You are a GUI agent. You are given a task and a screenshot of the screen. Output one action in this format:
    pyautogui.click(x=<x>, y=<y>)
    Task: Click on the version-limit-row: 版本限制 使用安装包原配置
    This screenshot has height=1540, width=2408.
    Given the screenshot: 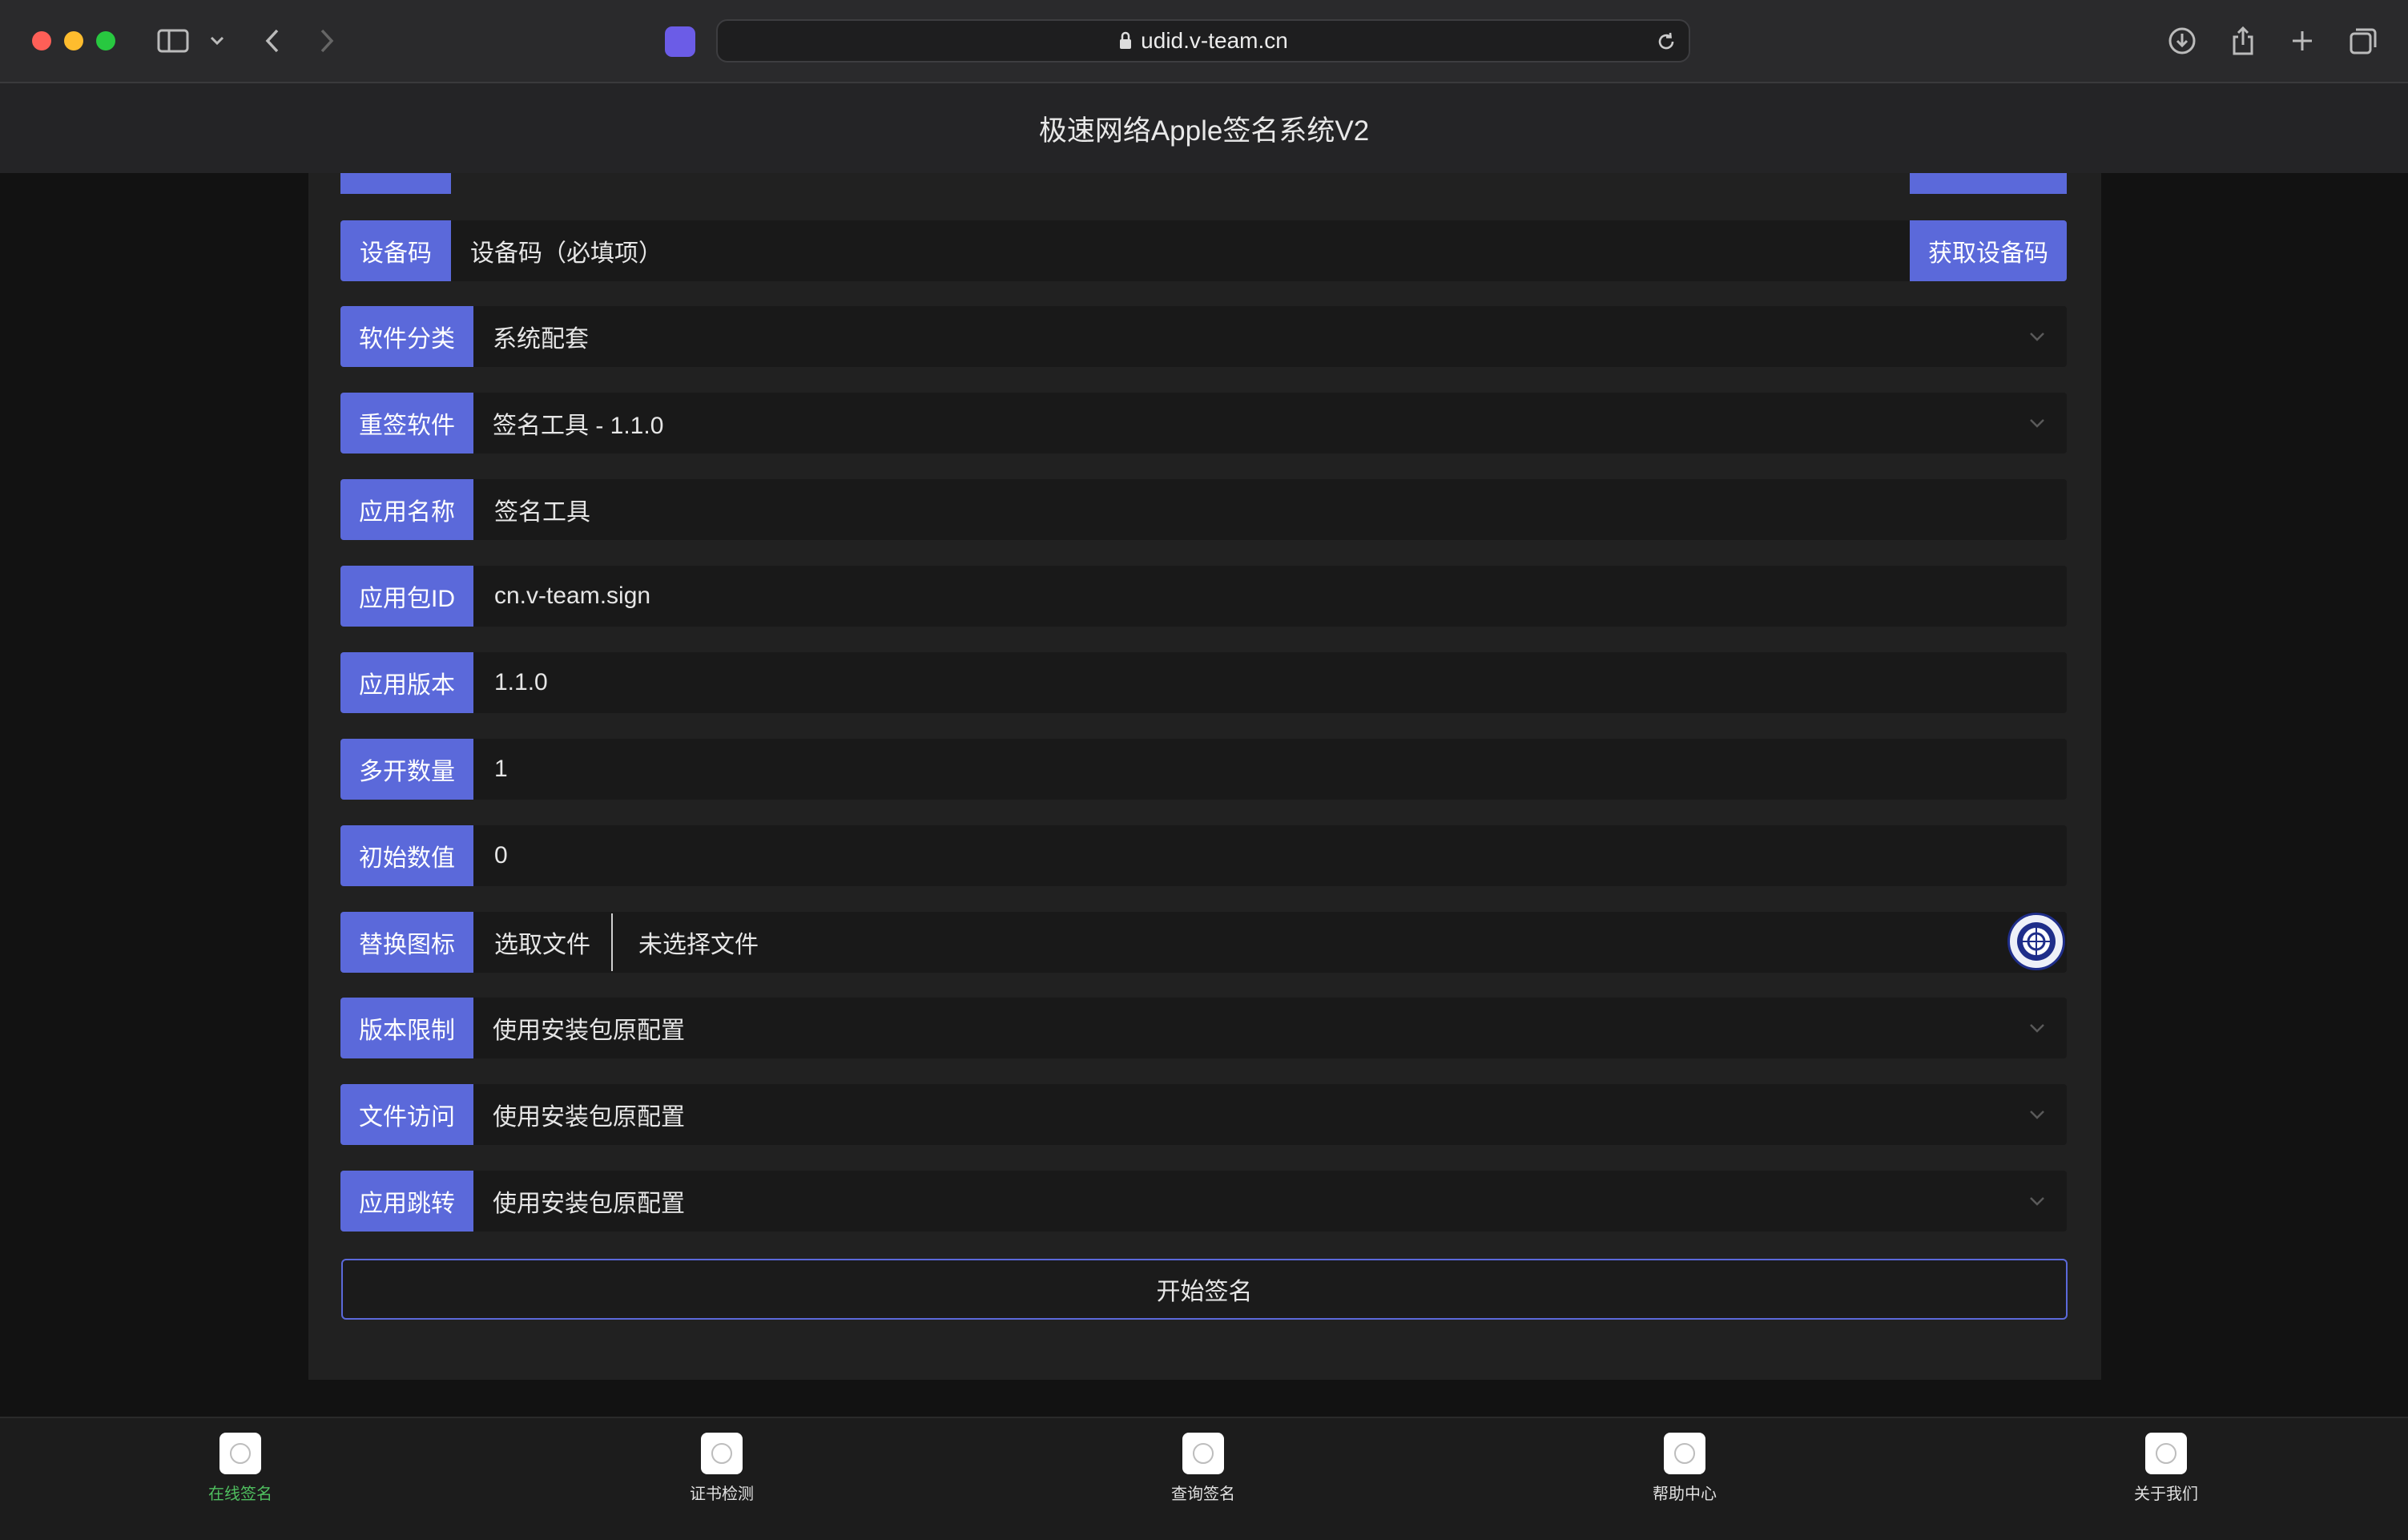 What is the action you would take?
    pyautogui.click(x=1203, y=1028)
    